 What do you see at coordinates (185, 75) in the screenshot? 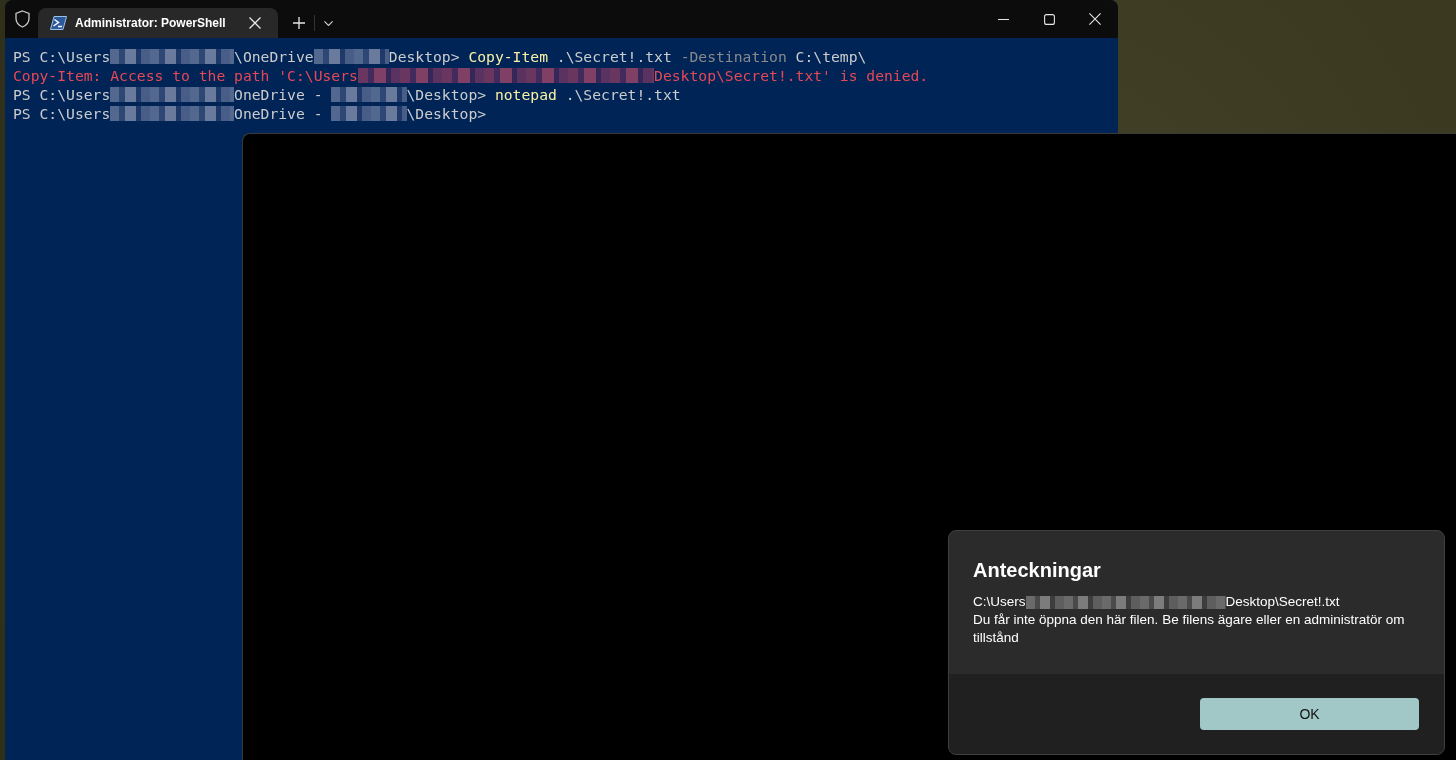
I see `error-text: Copy-Item: Access to the path 'C:\Users` at bounding box center [185, 75].